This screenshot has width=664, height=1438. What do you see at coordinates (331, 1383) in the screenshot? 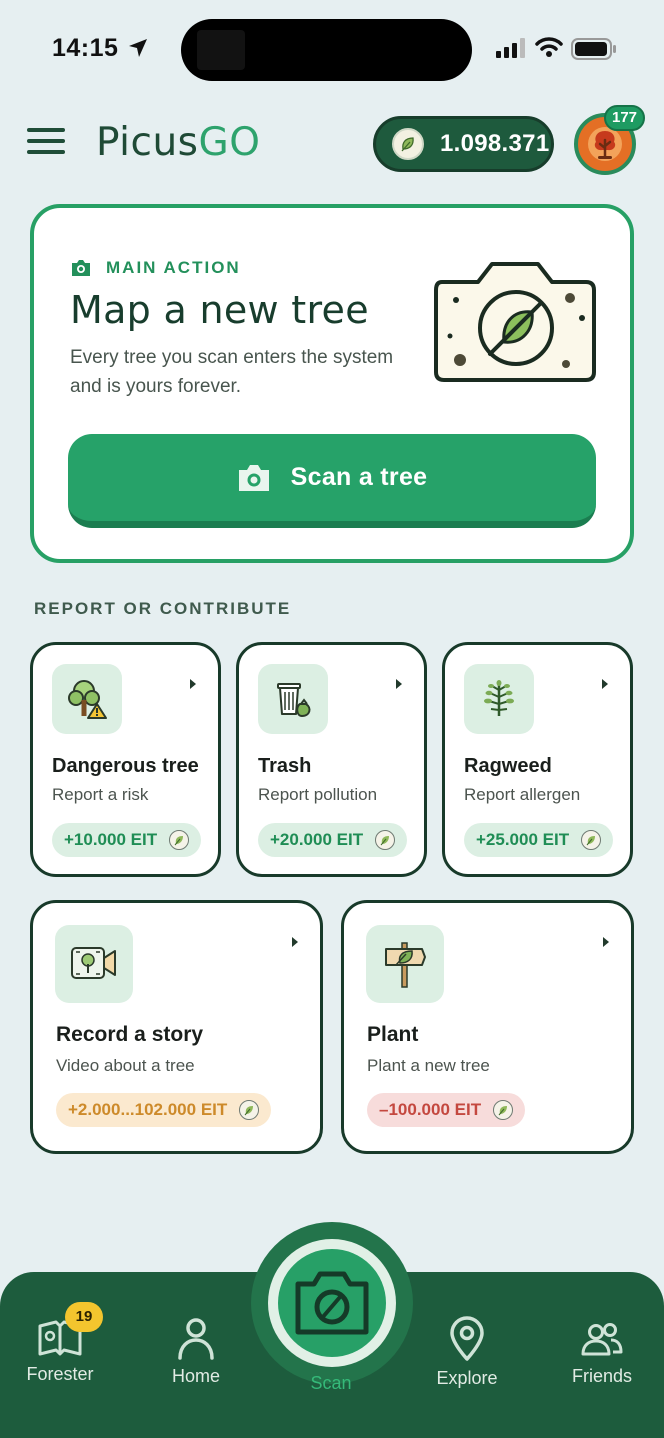
I see `nav-scan-label: Scan` at bounding box center [331, 1383].